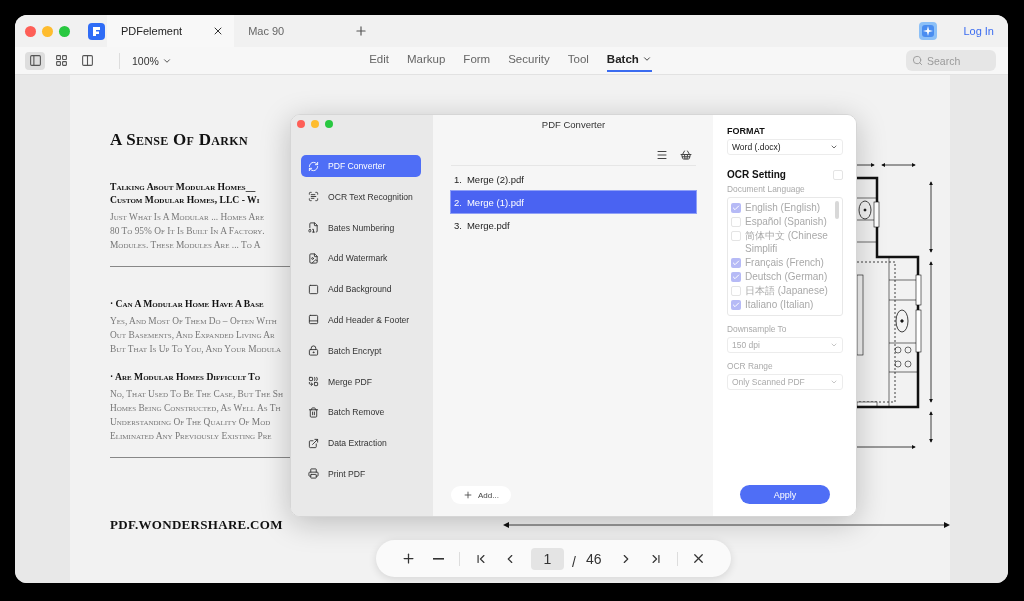 The image size is (1024, 601). What do you see at coordinates (361, 320) in the screenshot?
I see `tool-item: Add Header & Footer` at bounding box center [361, 320].